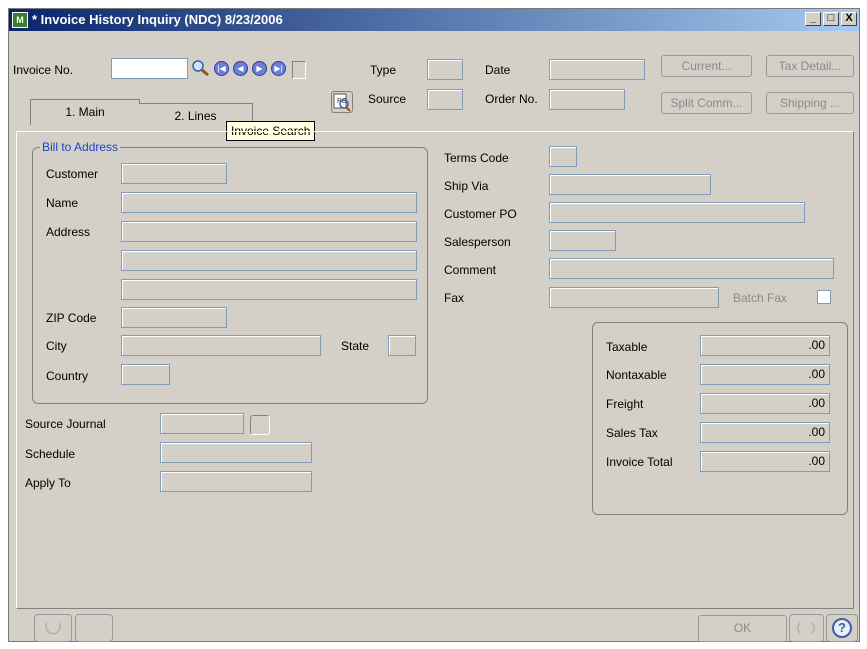  I want to click on batch-fax-checkbox, so click(824, 297).